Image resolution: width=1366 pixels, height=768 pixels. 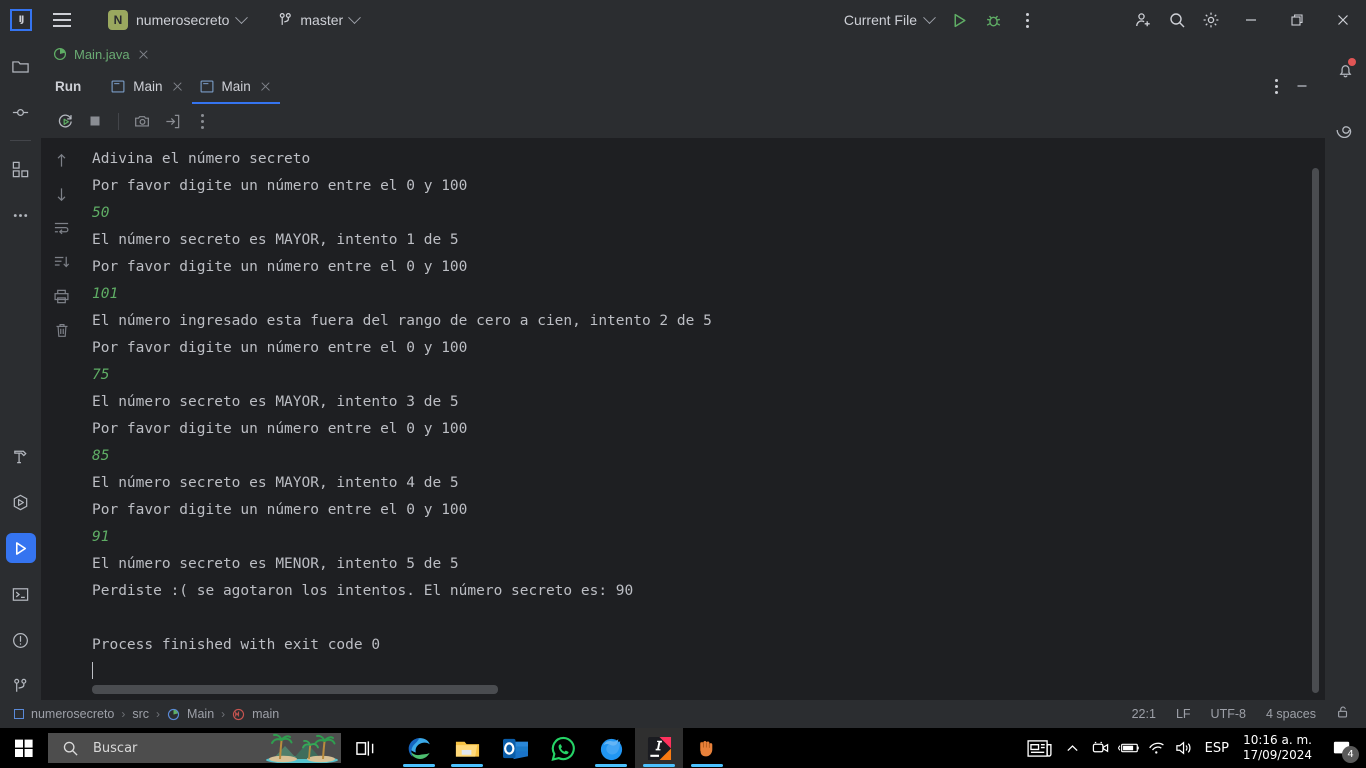 What do you see at coordinates (24, 748) in the screenshot?
I see `windows-start-icon` at bounding box center [24, 748].